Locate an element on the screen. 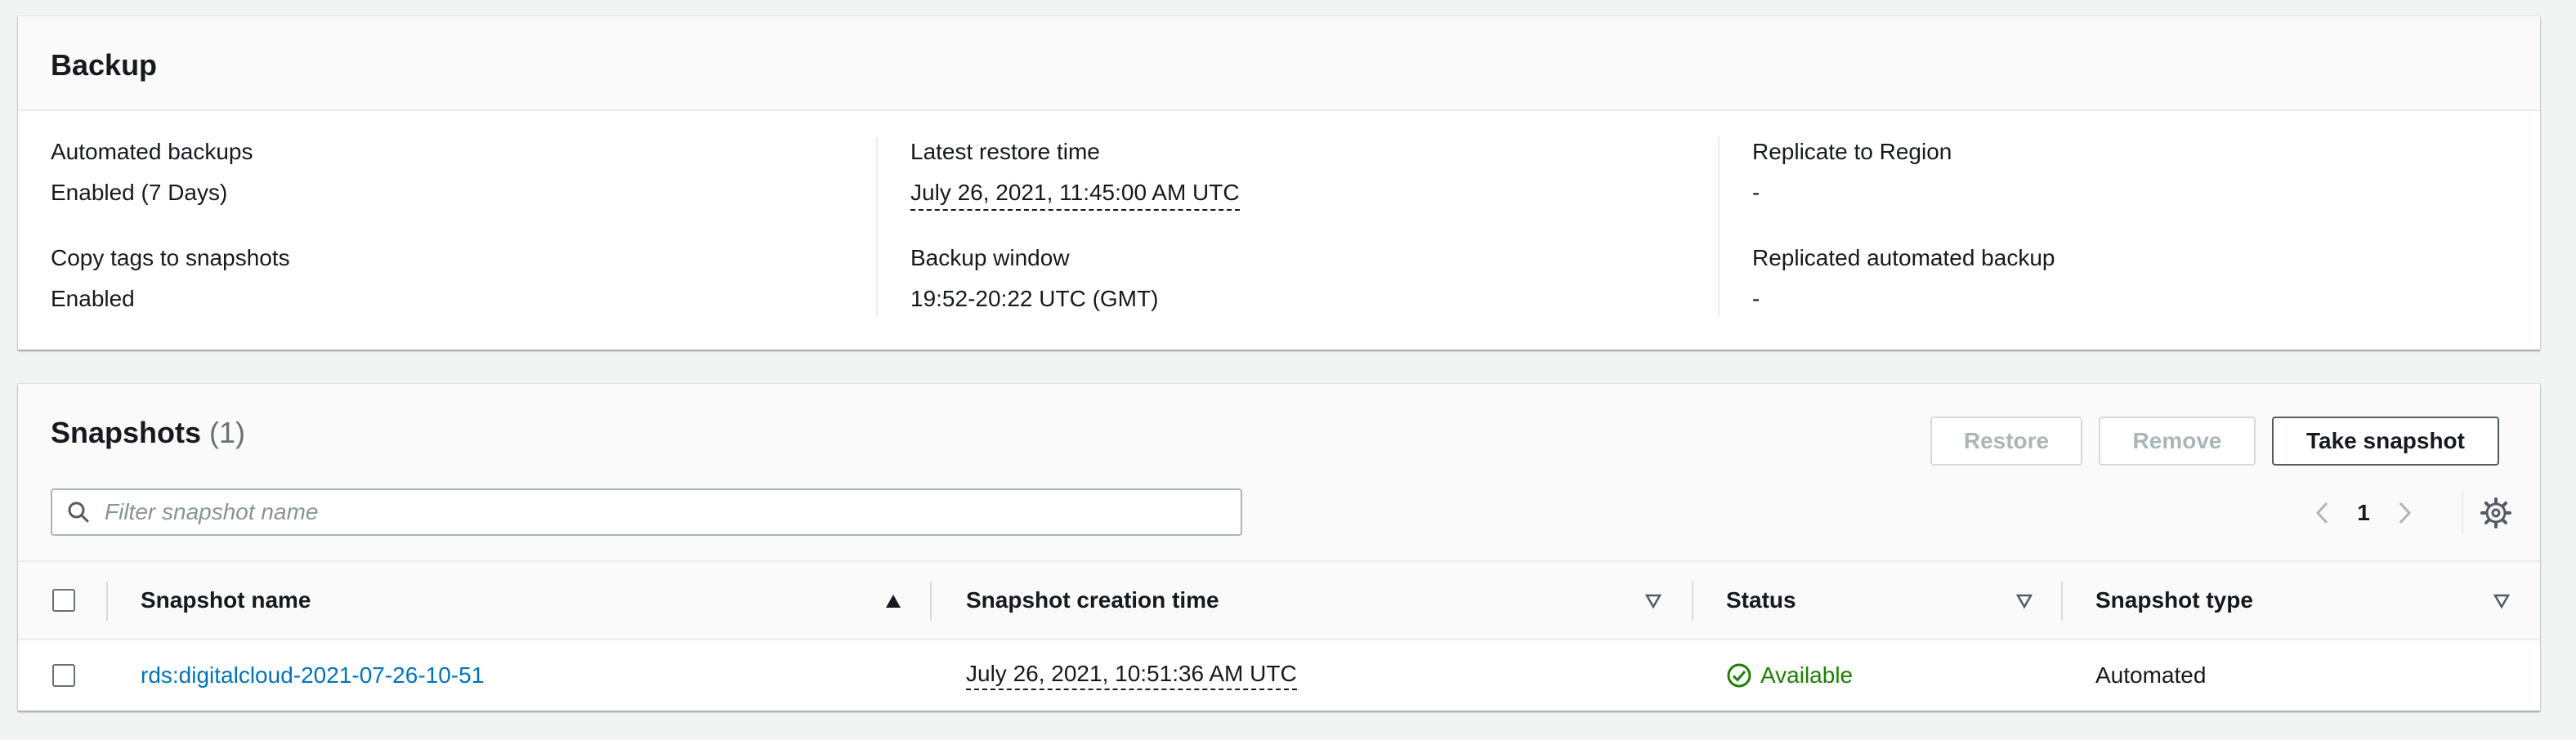  backup-window-value: 19:52-20:22 UTC (GMT) is located at coordinates (1034, 298).